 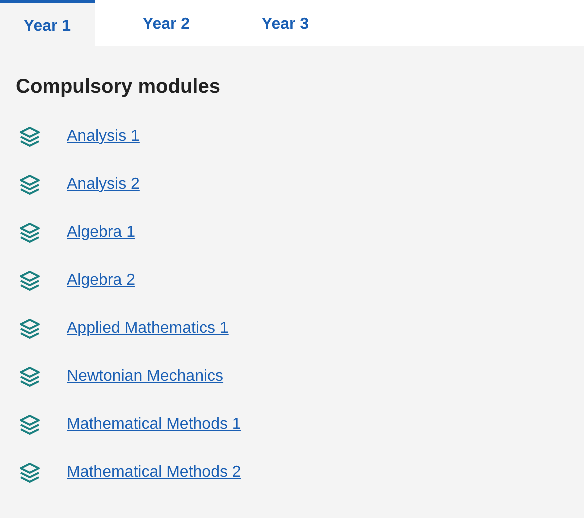 What do you see at coordinates (148, 329) in the screenshot?
I see `module-link: Applied Mathematics 1` at bounding box center [148, 329].